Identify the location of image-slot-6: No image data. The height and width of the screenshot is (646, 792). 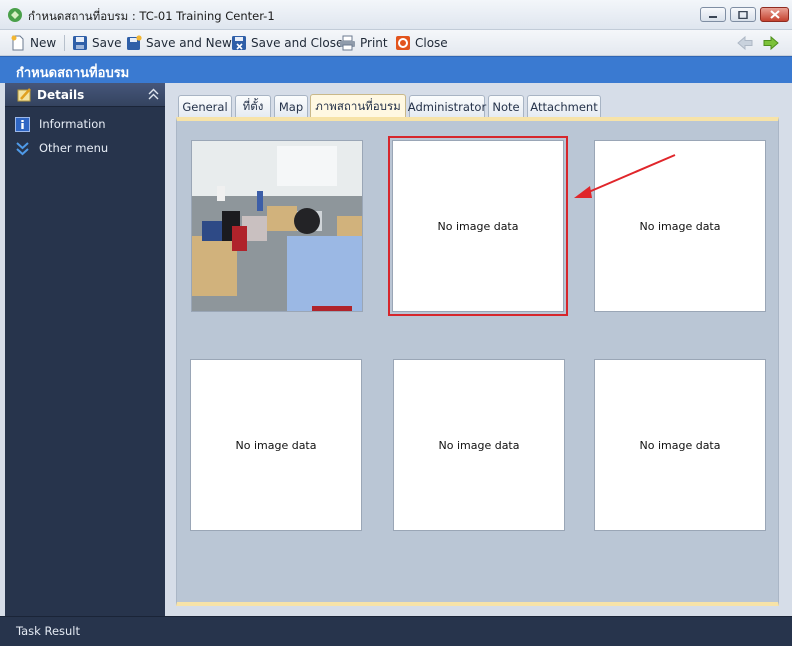
(680, 445).